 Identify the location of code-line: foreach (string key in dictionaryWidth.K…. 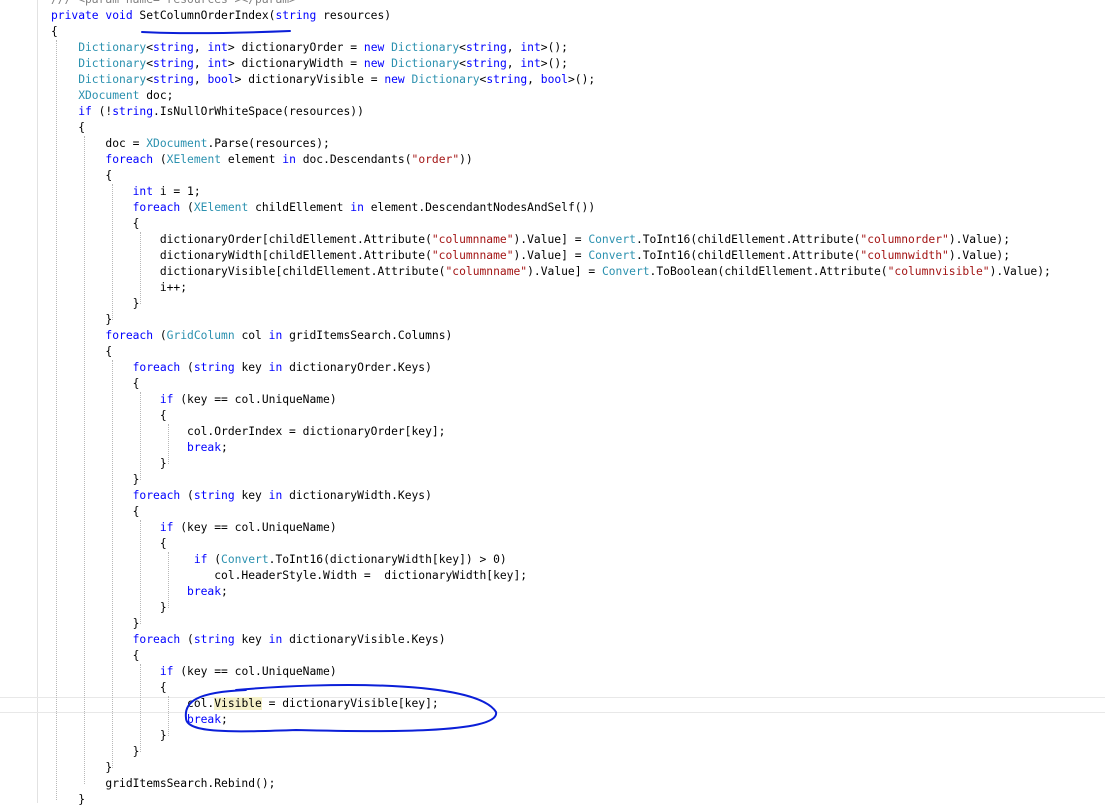
(241, 496).